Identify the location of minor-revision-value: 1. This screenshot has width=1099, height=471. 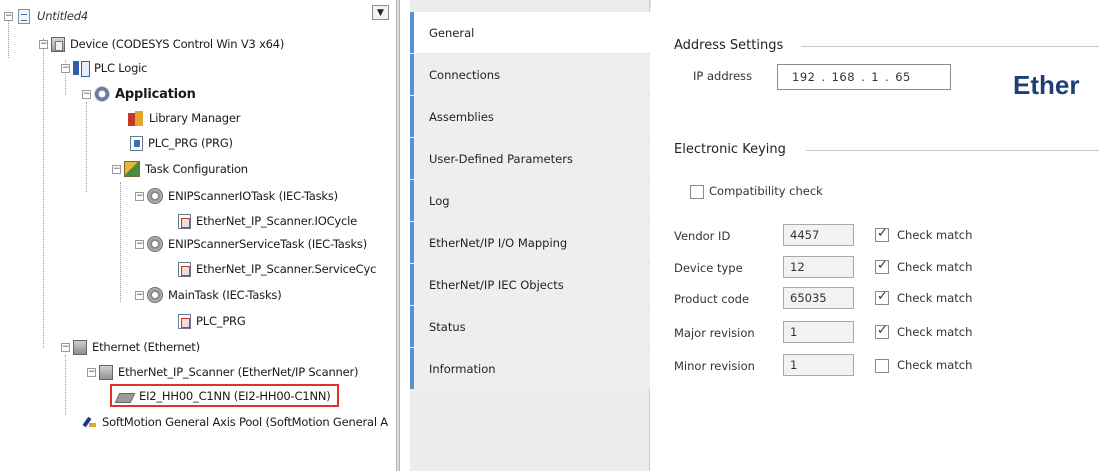
(818, 365).